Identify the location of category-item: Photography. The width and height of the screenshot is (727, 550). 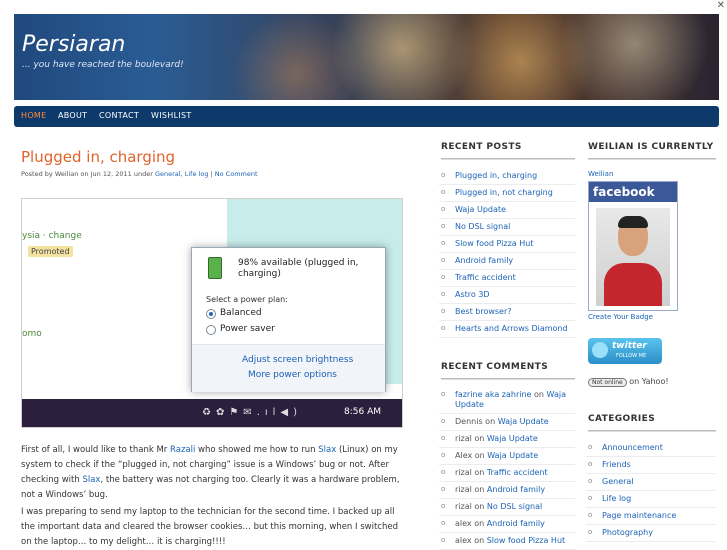
(651, 533).